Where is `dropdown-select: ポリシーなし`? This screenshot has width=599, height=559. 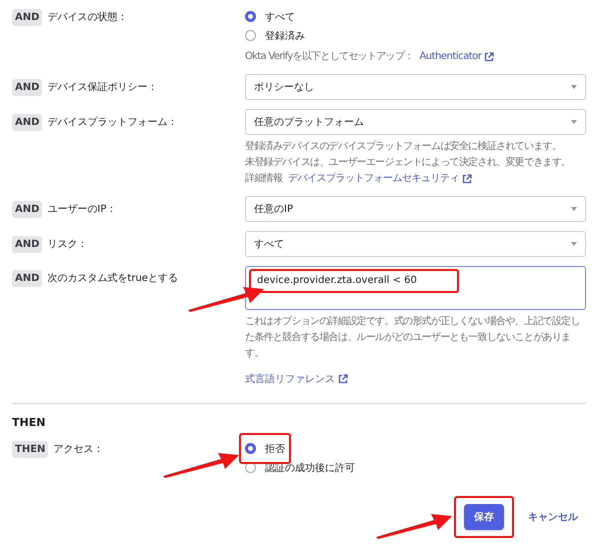
dropdown-select: ポリシーなし is located at coordinates (415, 87).